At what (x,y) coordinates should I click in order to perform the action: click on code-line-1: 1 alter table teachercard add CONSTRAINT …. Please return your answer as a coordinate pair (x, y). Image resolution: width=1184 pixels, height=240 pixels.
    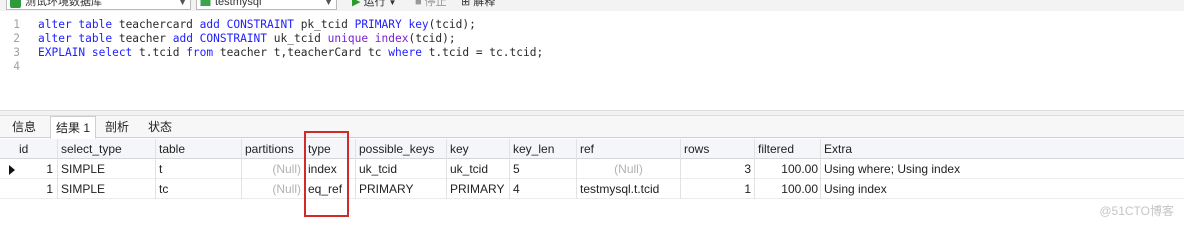
    Looking at the image, I should click on (238, 25).